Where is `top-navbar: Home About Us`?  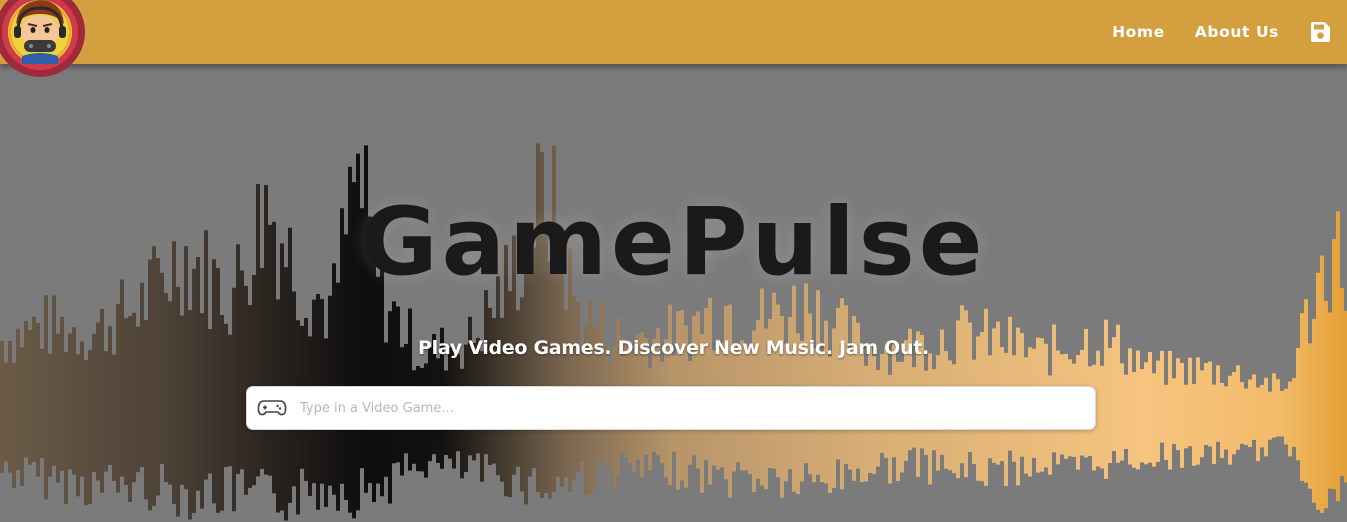 top-navbar: Home About Us is located at coordinates (673, 32).